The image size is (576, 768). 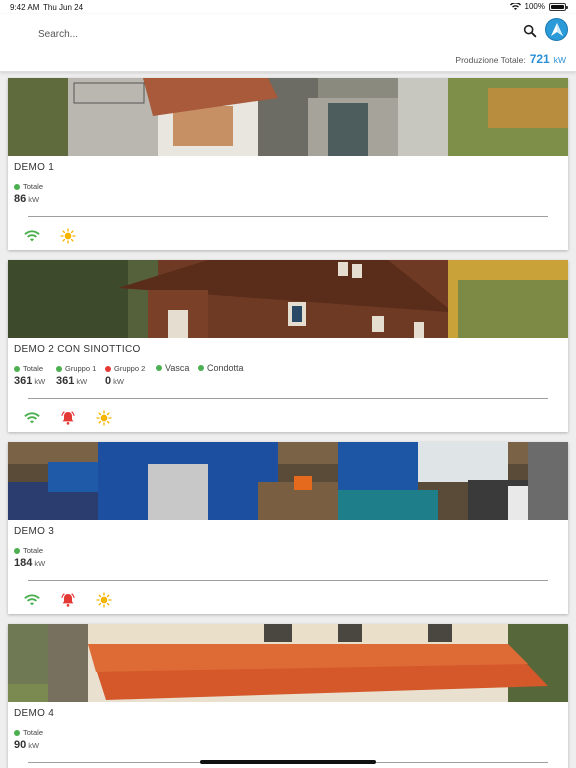 What do you see at coordinates (63, 7) in the screenshot?
I see `status-date: Thu Jun 24` at bounding box center [63, 7].